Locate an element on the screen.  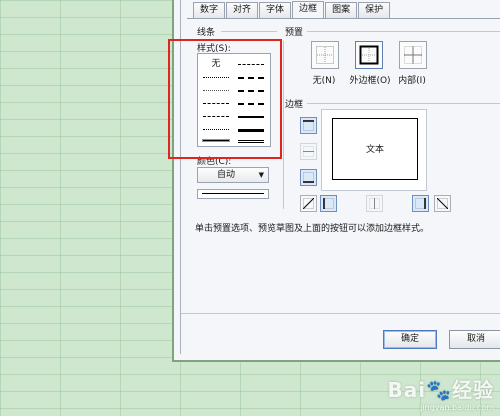
hint-text: 单击预置选项、预览草图及上面的按钮可以添加边框样式。 is located at coordinates (312, 229).